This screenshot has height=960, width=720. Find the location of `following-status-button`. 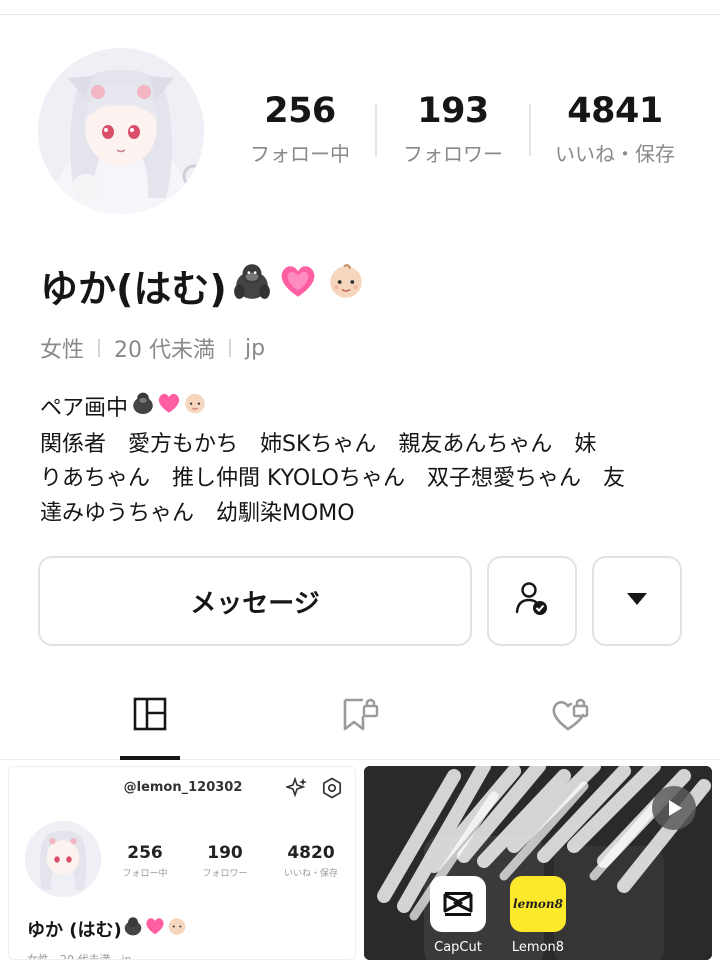

following-status-button is located at coordinates (532, 601).